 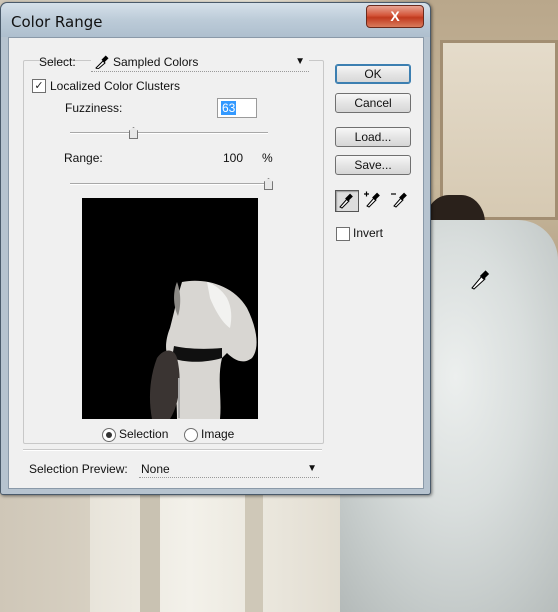 What do you see at coordinates (169, 133) in the screenshot?
I see `fuzziness-slider-track` at bounding box center [169, 133].